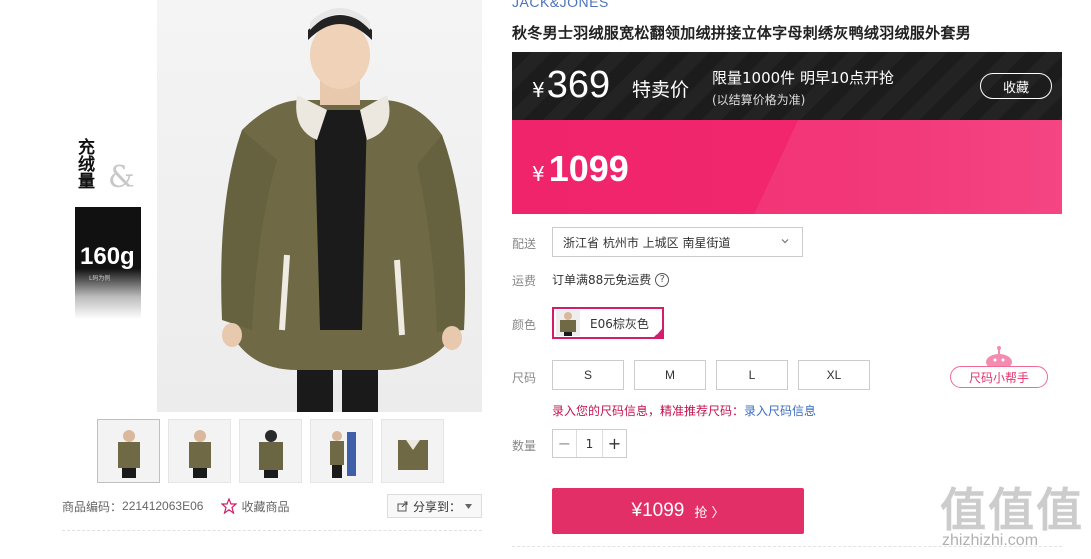 This screenshot has width=1091, height=559. I want to click on watermark-url: zhizhizhi.com, so click(990, 540).